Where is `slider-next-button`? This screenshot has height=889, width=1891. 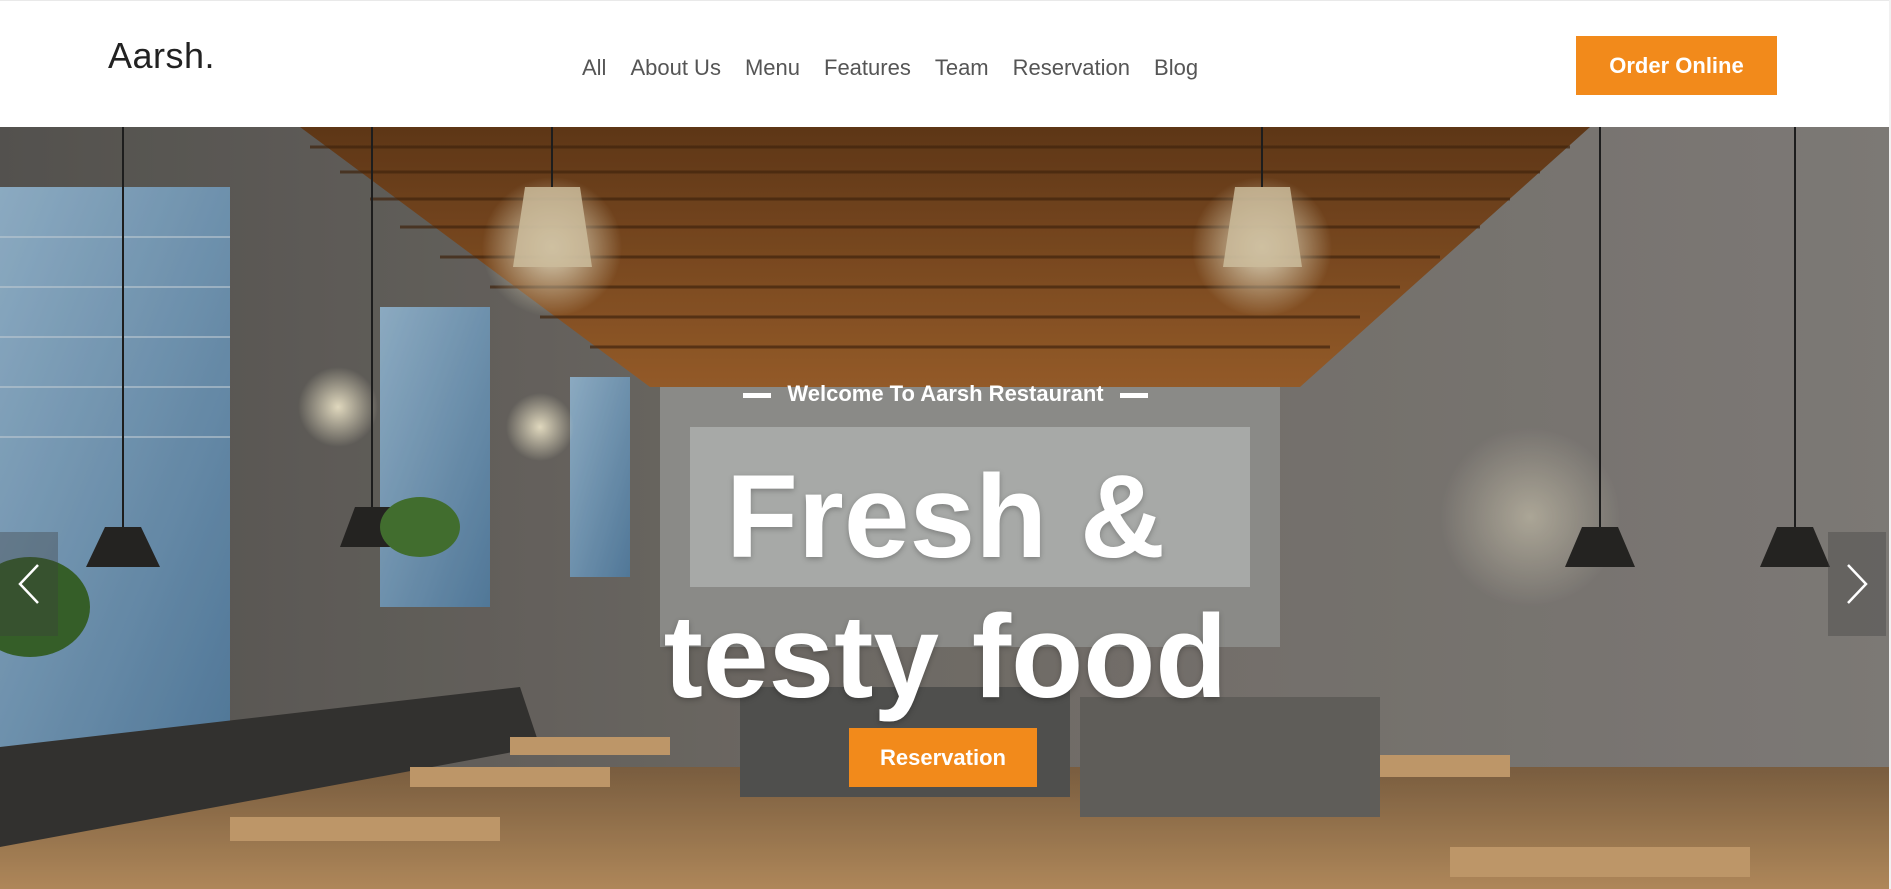
slider-next-button is located at coordinates (1857, 584).